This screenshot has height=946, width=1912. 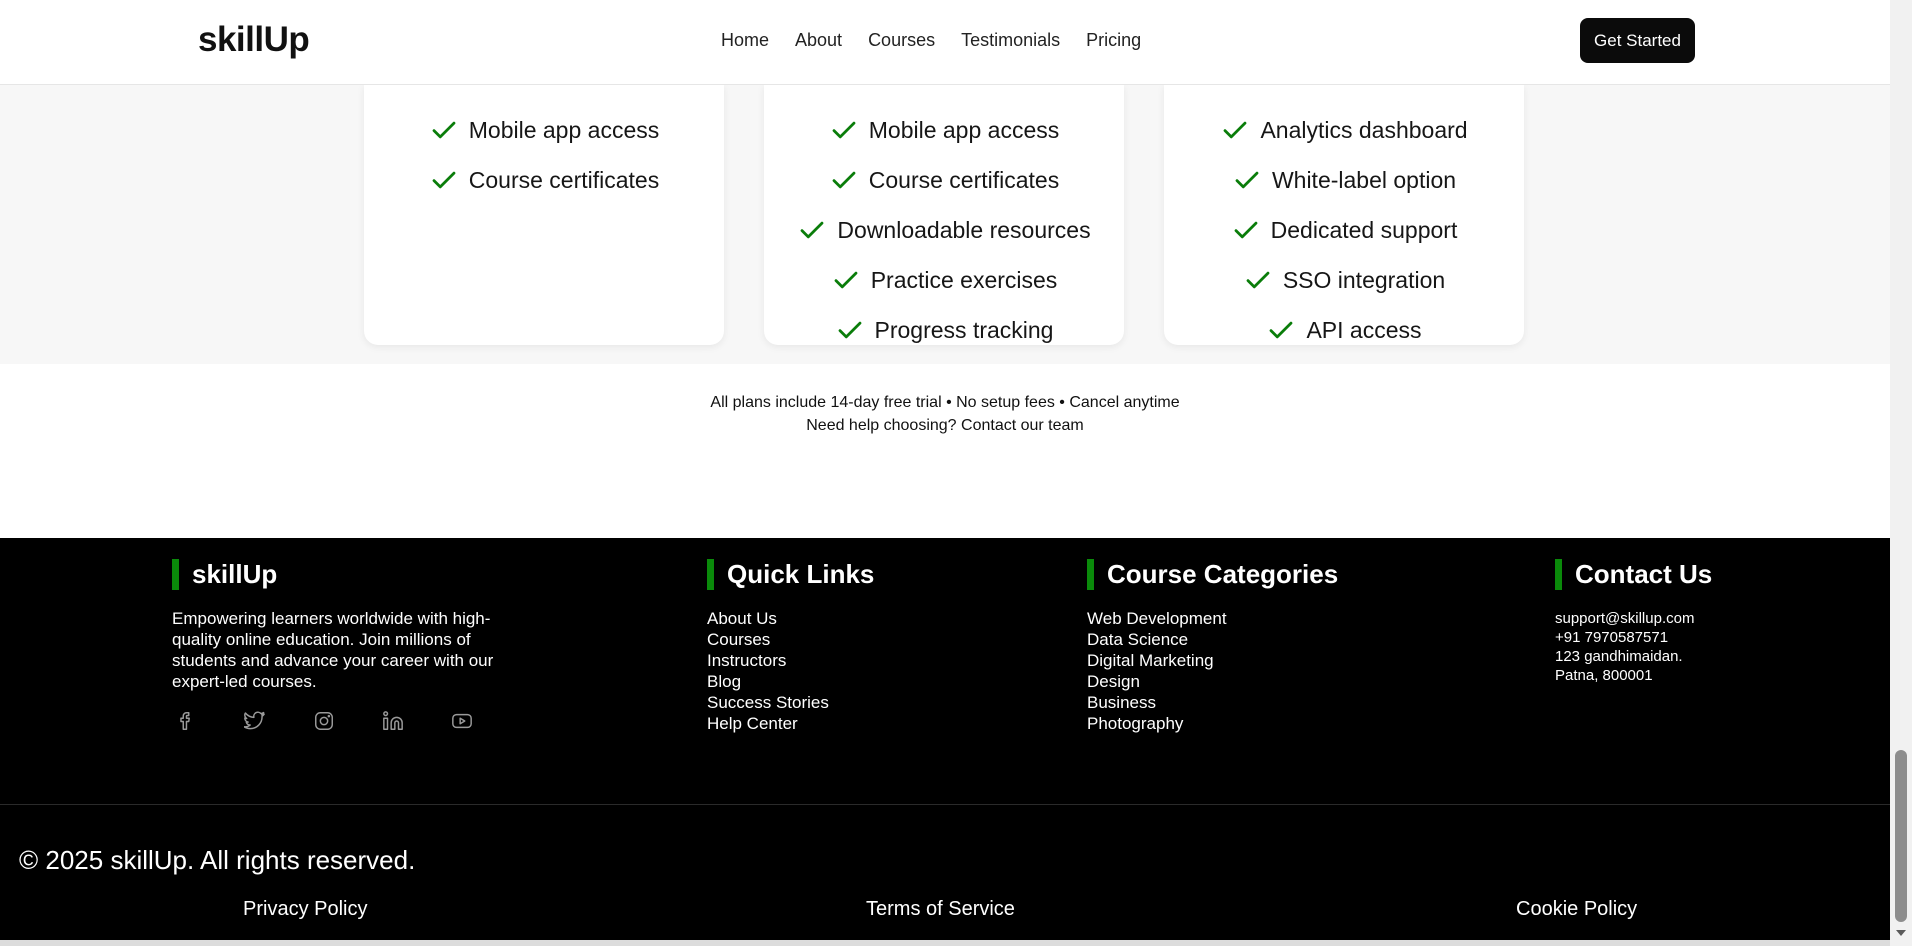 What do you see at coordinates (1901, 933) in the screenshot?
I see `scroll-down-arrow-icon` at bounding box center [1901, 933].